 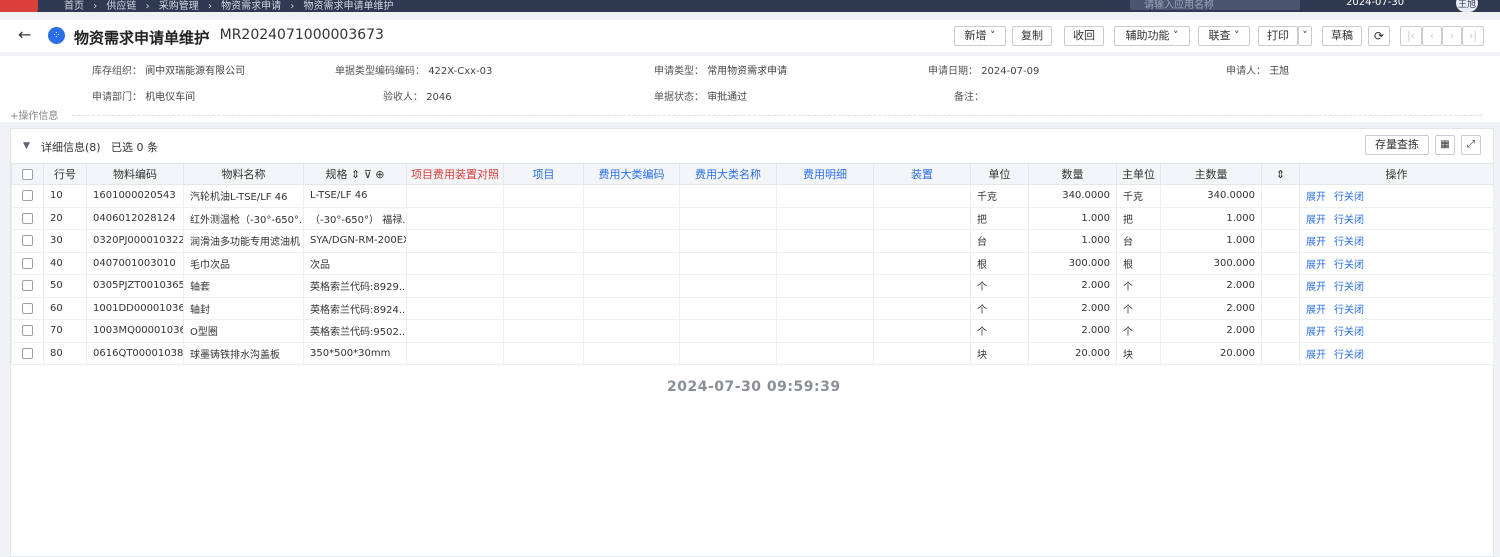 What do you see at coordinates (777, 115) in the screenshot?
I see `divider` at bounding box center [777, 115].